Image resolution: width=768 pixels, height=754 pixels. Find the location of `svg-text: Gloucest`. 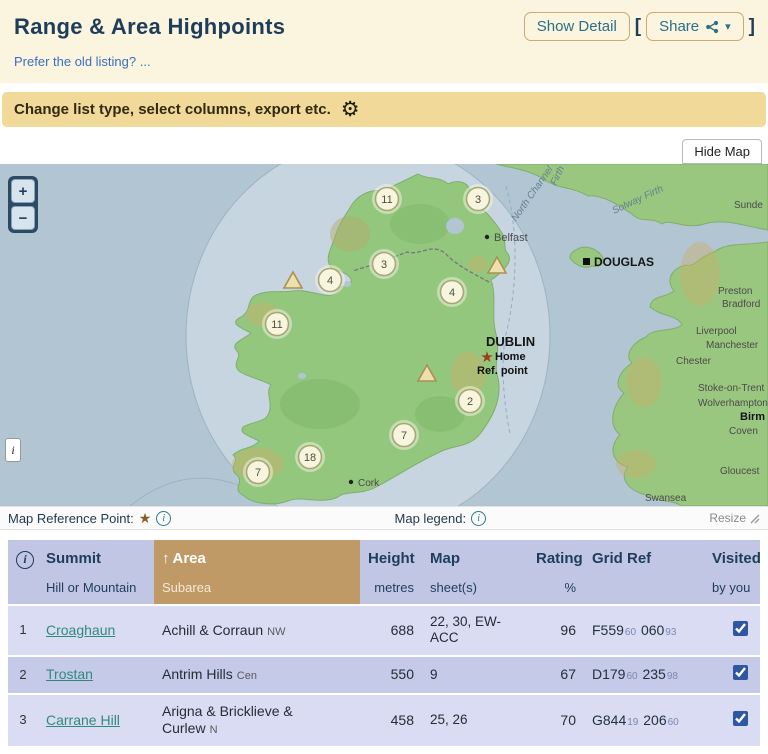

svg-text: Gloucest is located at coordinates (740, 471).